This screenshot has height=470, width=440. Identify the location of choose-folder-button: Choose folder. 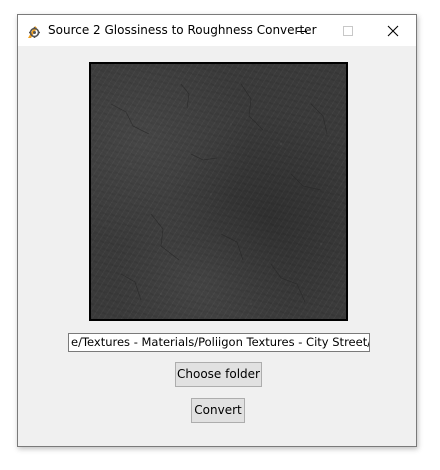
(218, 374).